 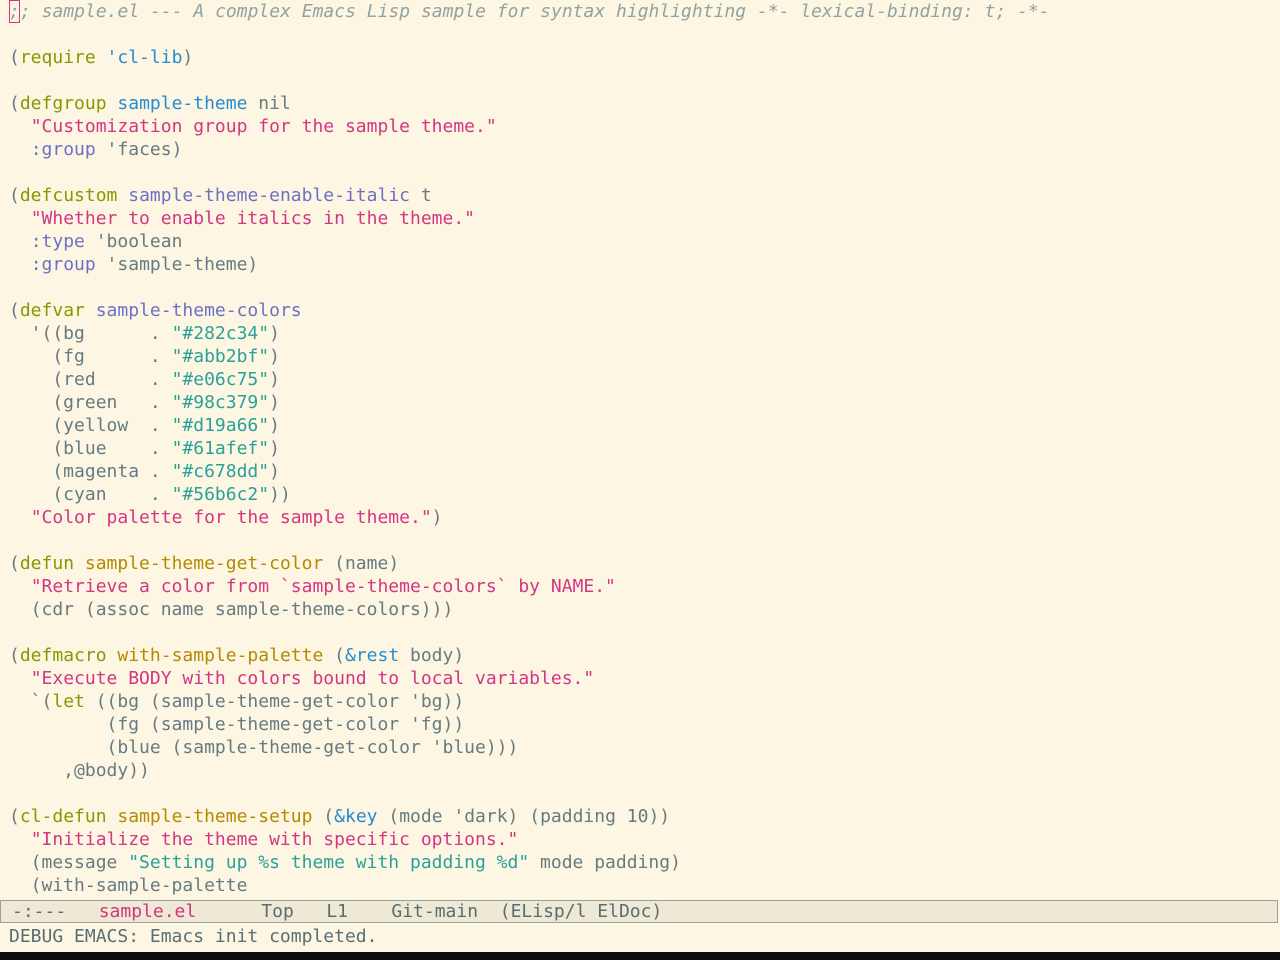 I want to click on code-token: )), so click(x=280, y=494).